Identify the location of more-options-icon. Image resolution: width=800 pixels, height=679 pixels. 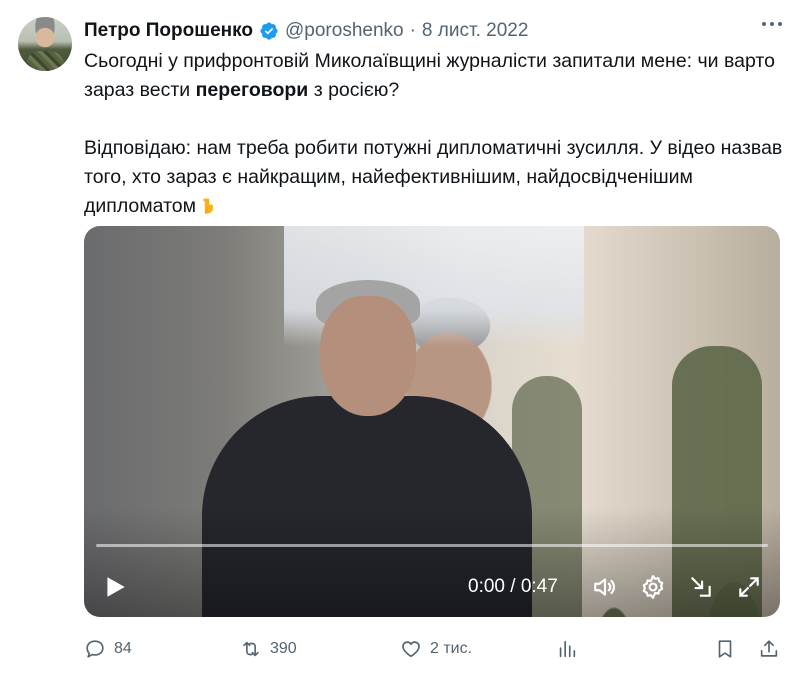
(772, 24).